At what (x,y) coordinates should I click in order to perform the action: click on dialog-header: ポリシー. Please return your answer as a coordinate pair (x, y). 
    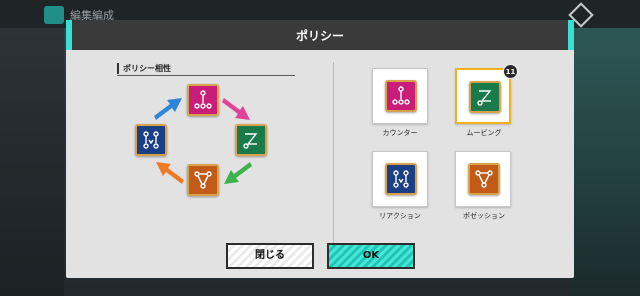
    Looking at the image, I should click on (320, 35).